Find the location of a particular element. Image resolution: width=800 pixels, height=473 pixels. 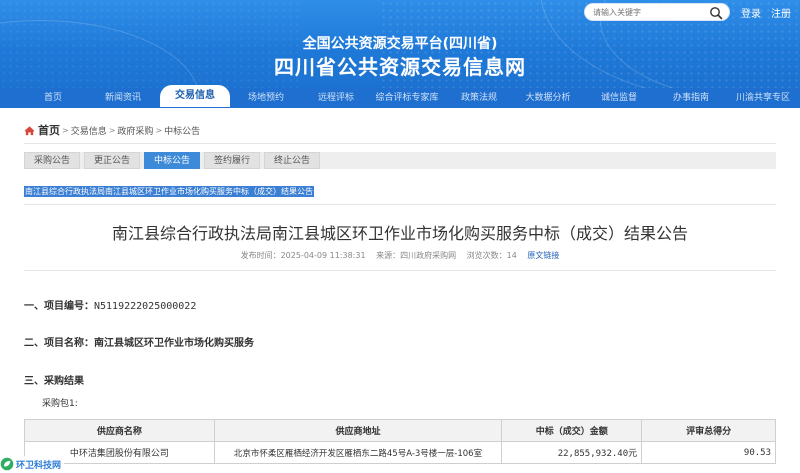

tab-contract: 签约履行 is located at coordinates (232, 160).